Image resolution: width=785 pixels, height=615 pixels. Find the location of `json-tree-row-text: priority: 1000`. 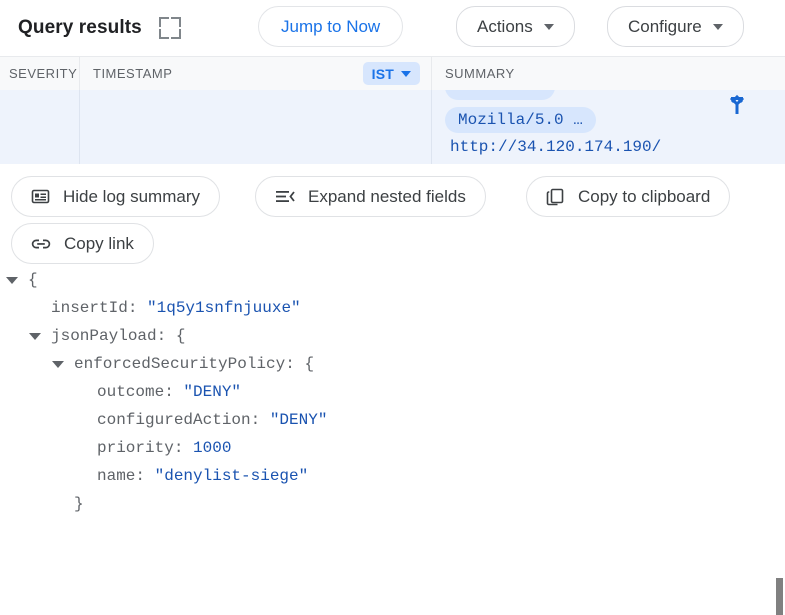

json-tree-row-text: priority: 1000 is located at coordinates (164, 448).